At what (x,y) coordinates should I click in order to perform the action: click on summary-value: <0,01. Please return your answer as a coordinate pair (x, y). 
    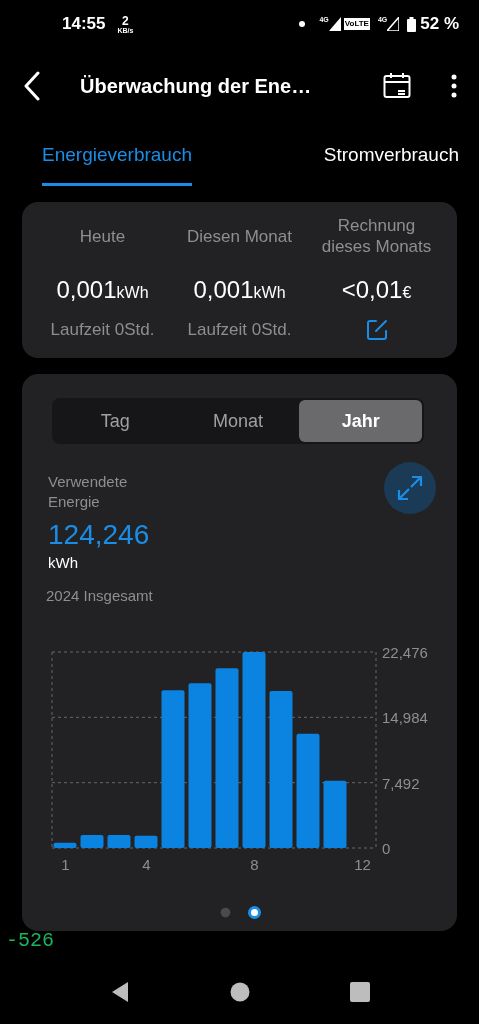
    Looking at the image, I should click on (372, 290).